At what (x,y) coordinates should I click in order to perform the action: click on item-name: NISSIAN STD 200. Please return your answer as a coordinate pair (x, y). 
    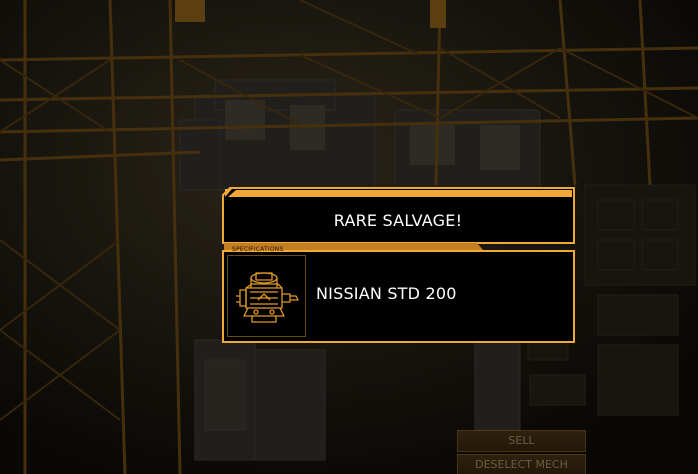
    Looking at the image, I should click on (386, 293).